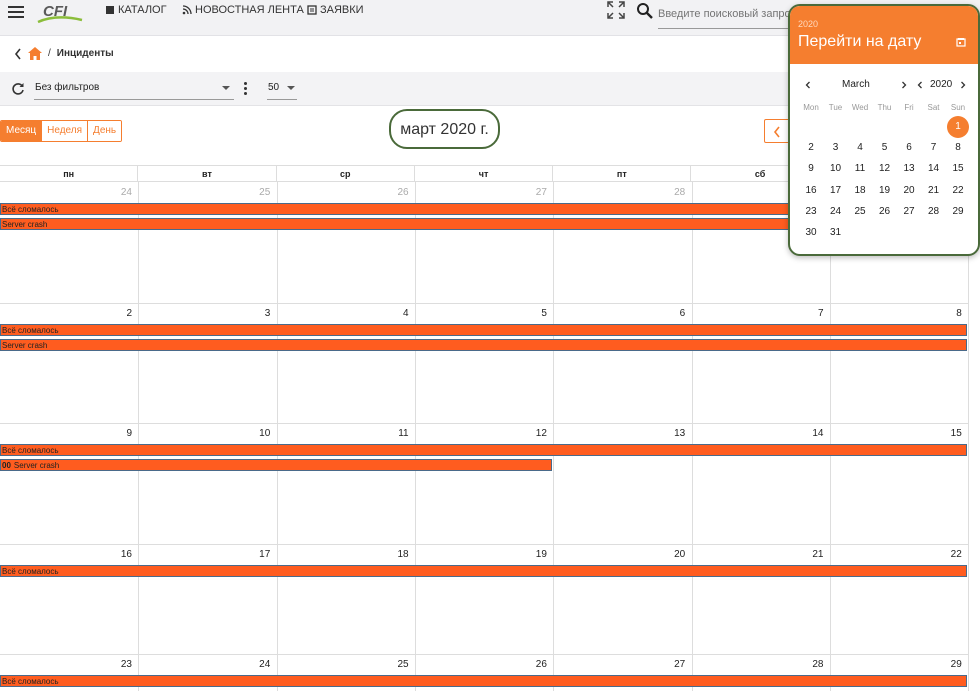 The image size is (980, 691). Describe the element at coordinates (66, 433) in the screenshot. I see `calendar-day-number: 9` at that location.